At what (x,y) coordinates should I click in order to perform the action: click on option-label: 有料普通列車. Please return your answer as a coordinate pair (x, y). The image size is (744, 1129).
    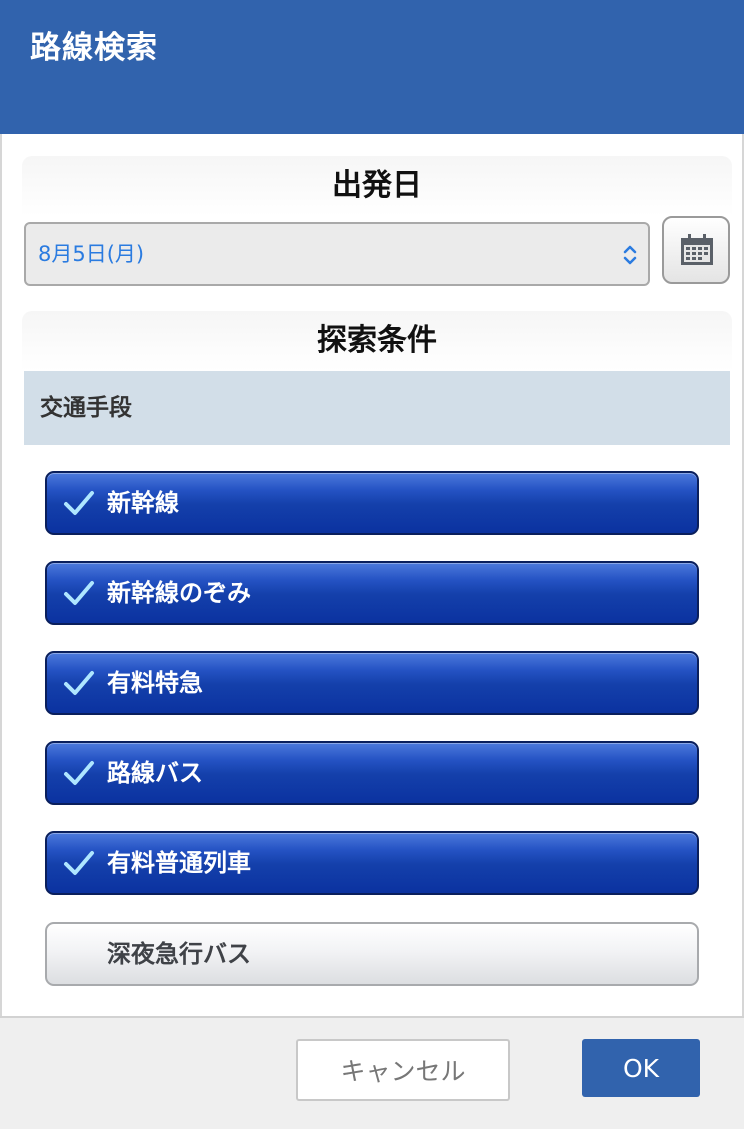
    Looking at the image, I should click on (179, 863).